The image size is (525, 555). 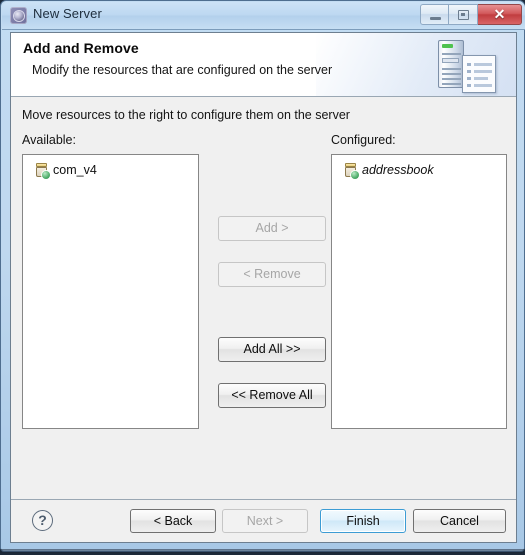 I want to click on title-bar: New Server ✕, so click(x=263, y=16).